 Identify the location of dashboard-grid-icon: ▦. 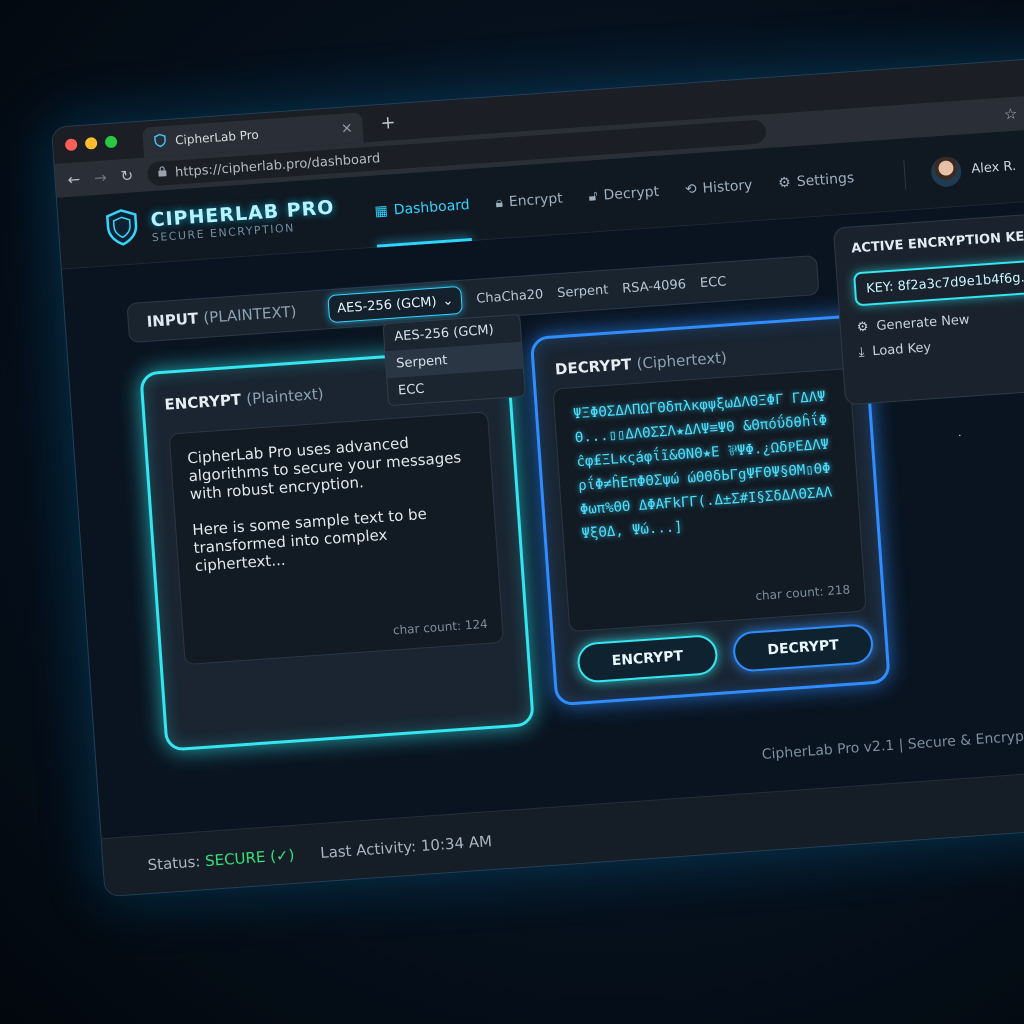
(381, 211).